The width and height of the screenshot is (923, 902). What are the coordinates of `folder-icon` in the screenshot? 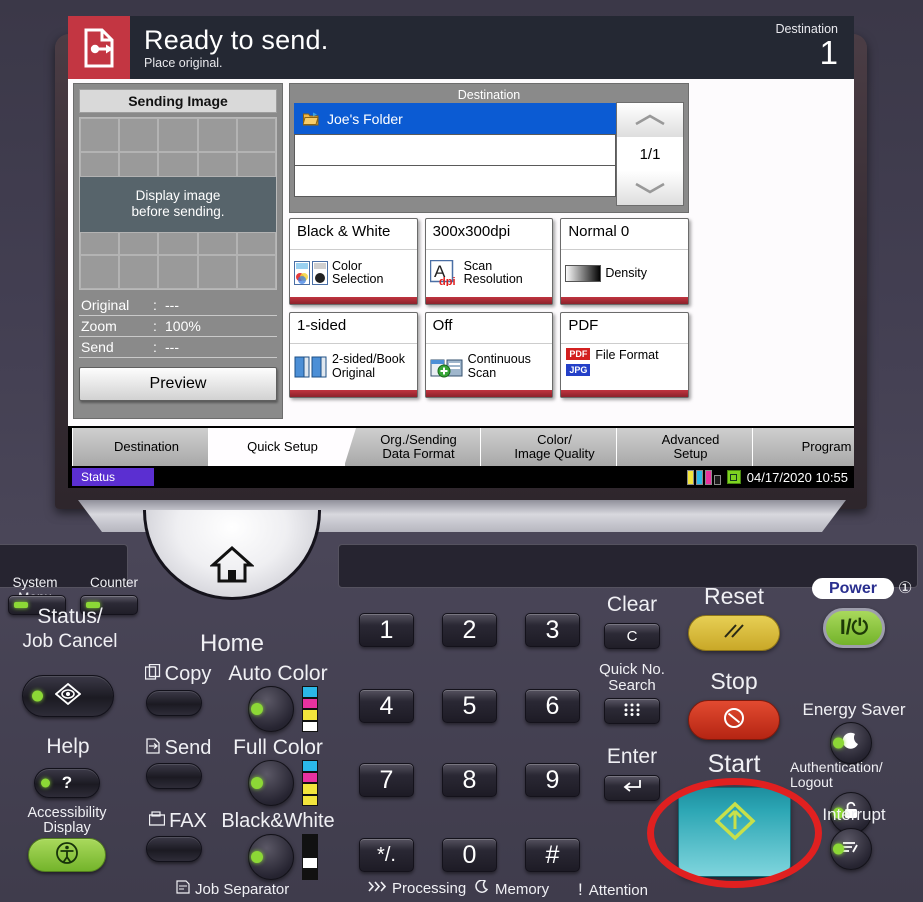 It's located at (311, 119).